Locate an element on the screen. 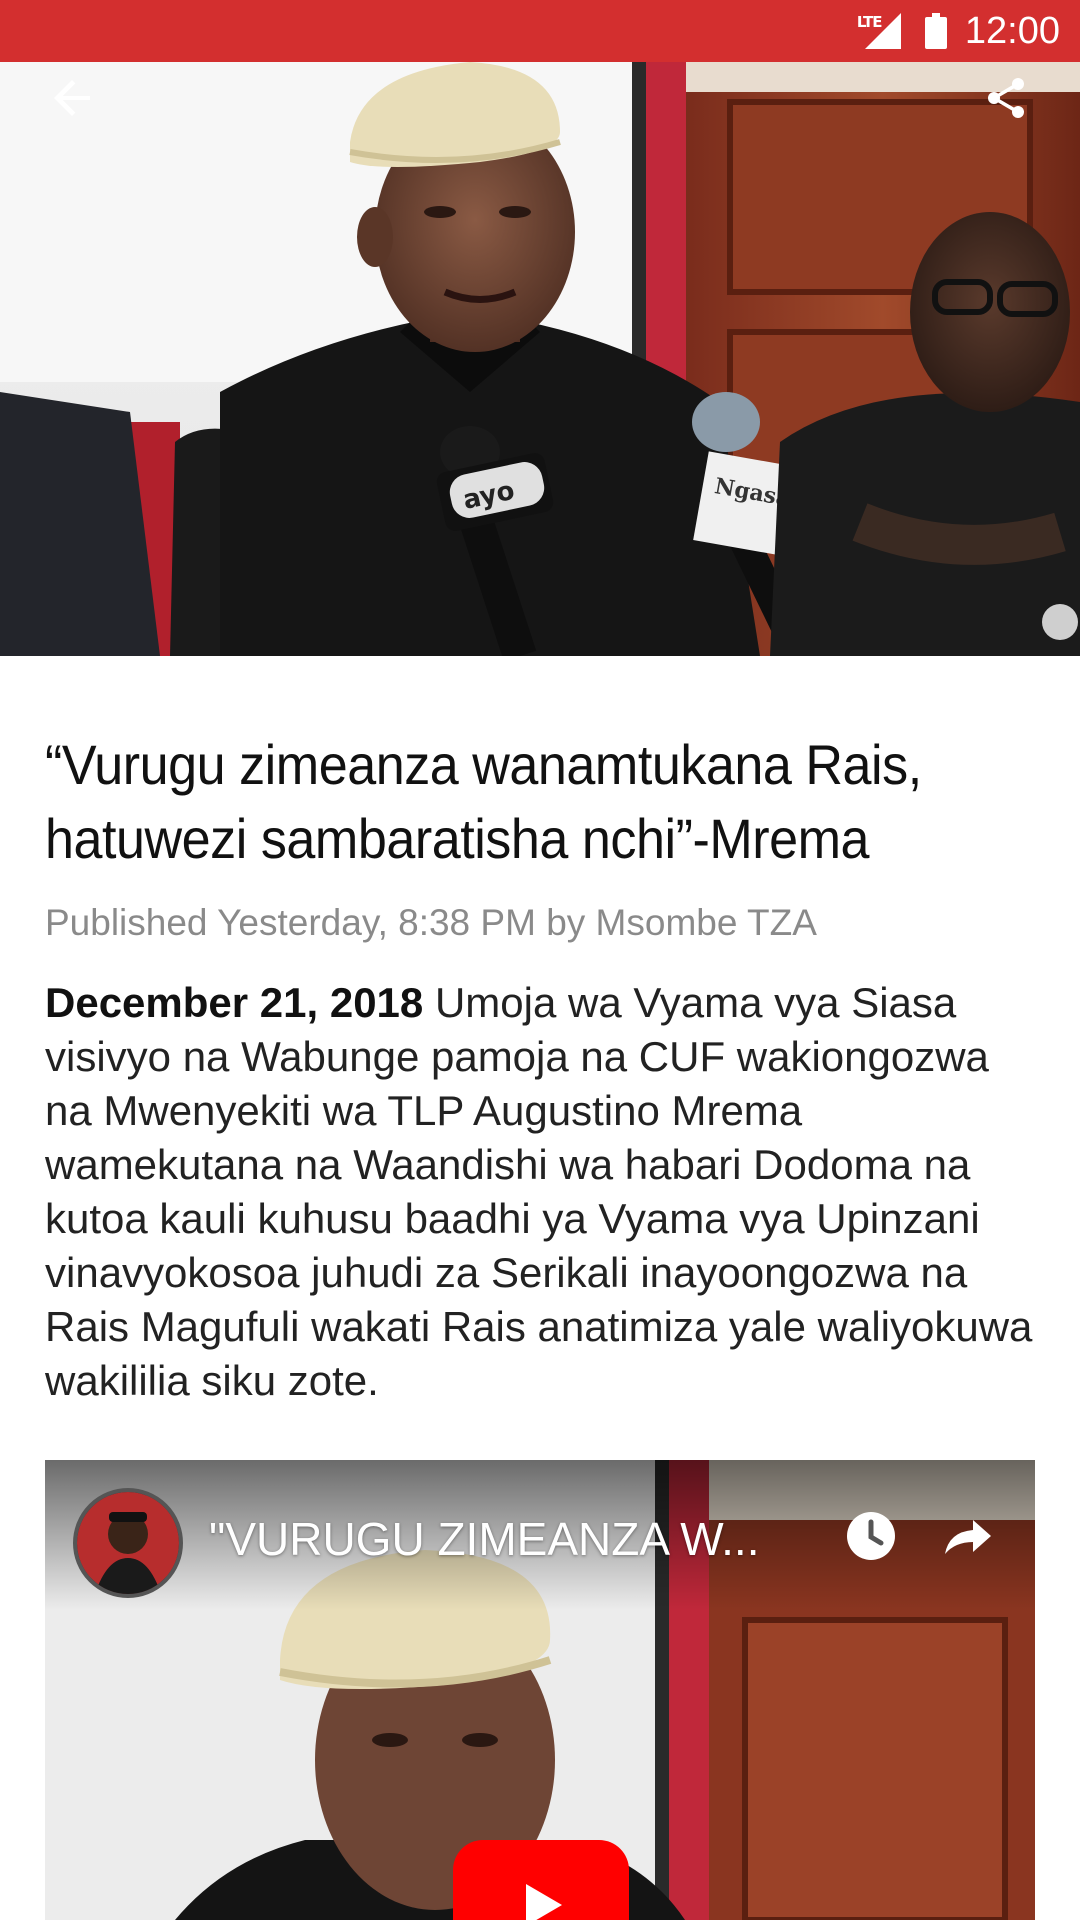  lte-signal-icon: LTE is located at coordinates (882, 31).